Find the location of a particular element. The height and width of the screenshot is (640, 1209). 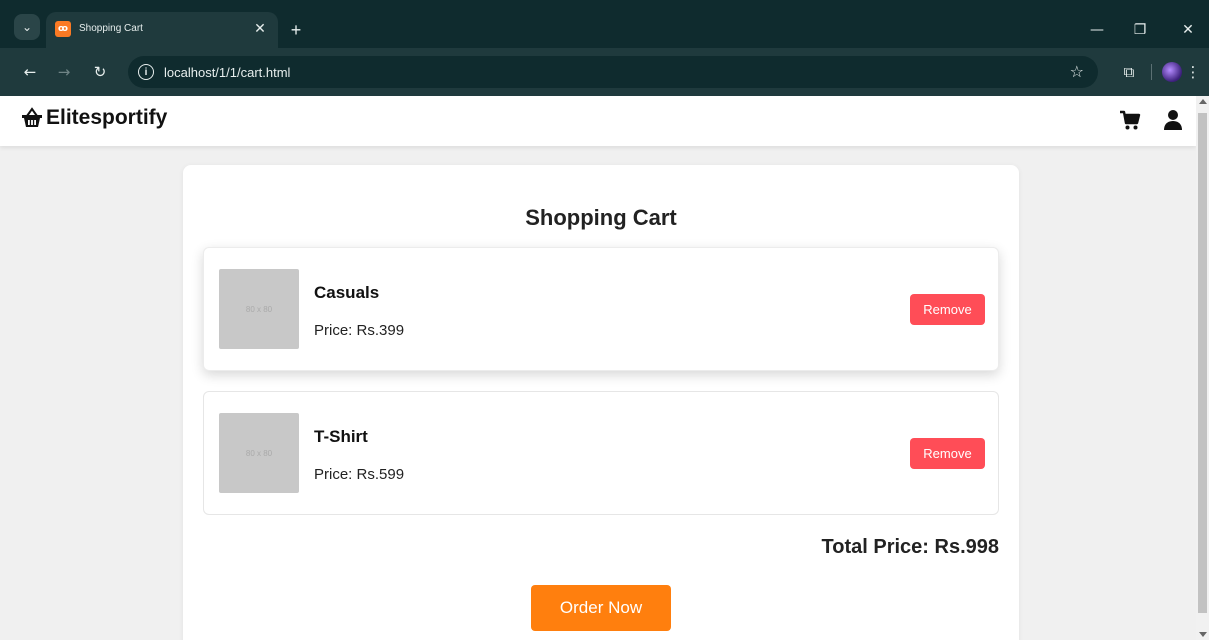

url-text: localhost/1/1/cart.html is located at coordinates (227, 72).